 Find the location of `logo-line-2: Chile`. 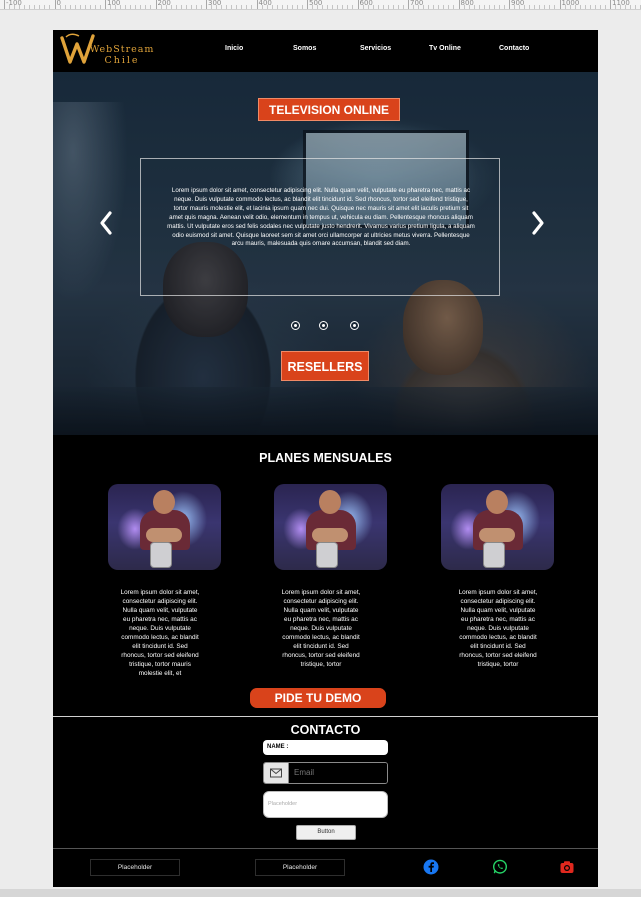

logo-line-2: Chile is located at coordinates (122, 60).